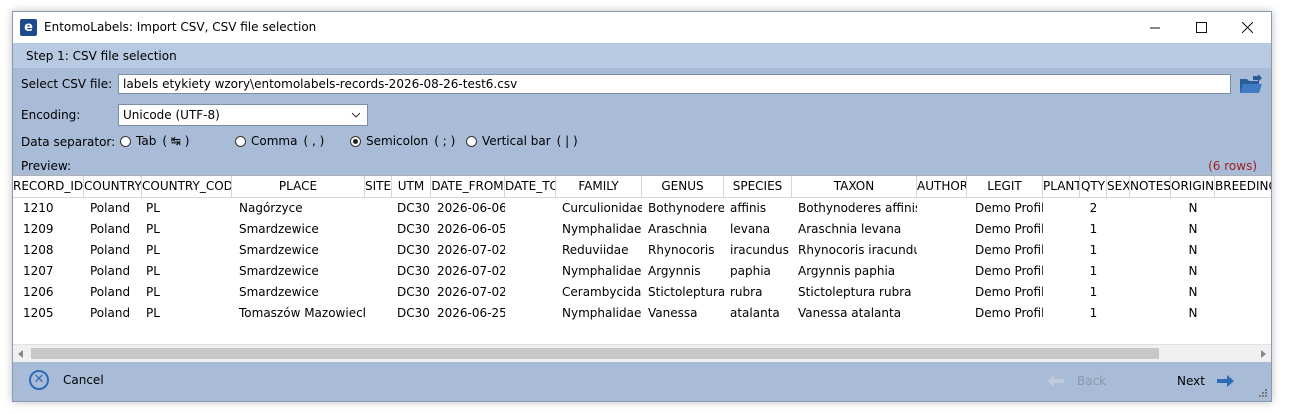  Describe the element at coordinates (298, 186) in the screenshot. I see `column-header-place: PLACE` at that location.